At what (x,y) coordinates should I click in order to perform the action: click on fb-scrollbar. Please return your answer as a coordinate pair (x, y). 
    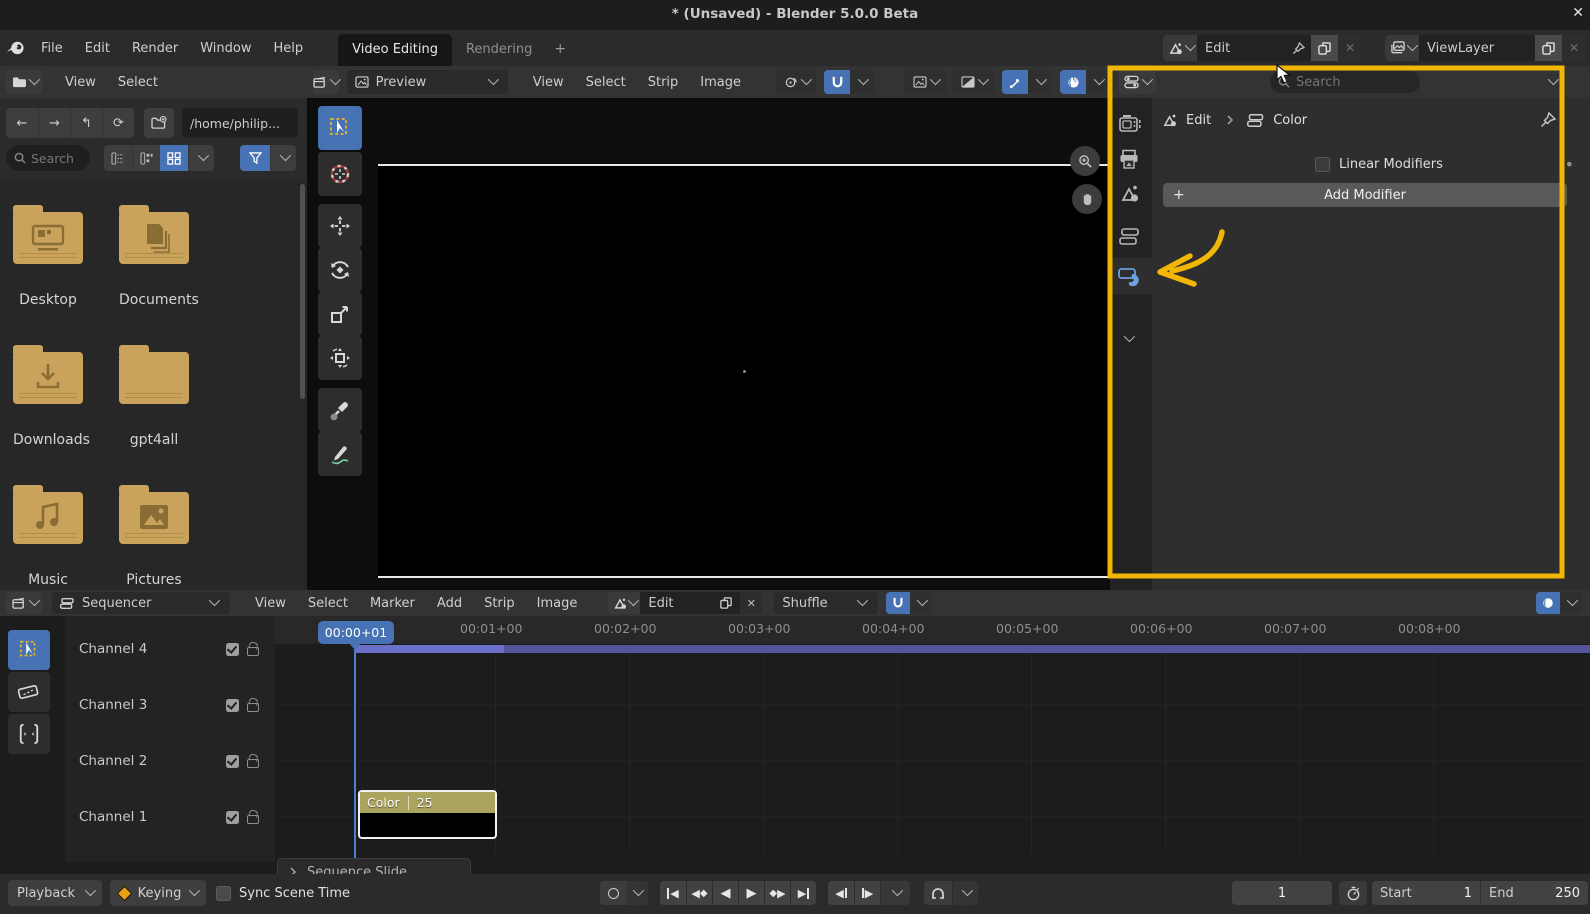
    Looking at the image, I should click on (302, 291).